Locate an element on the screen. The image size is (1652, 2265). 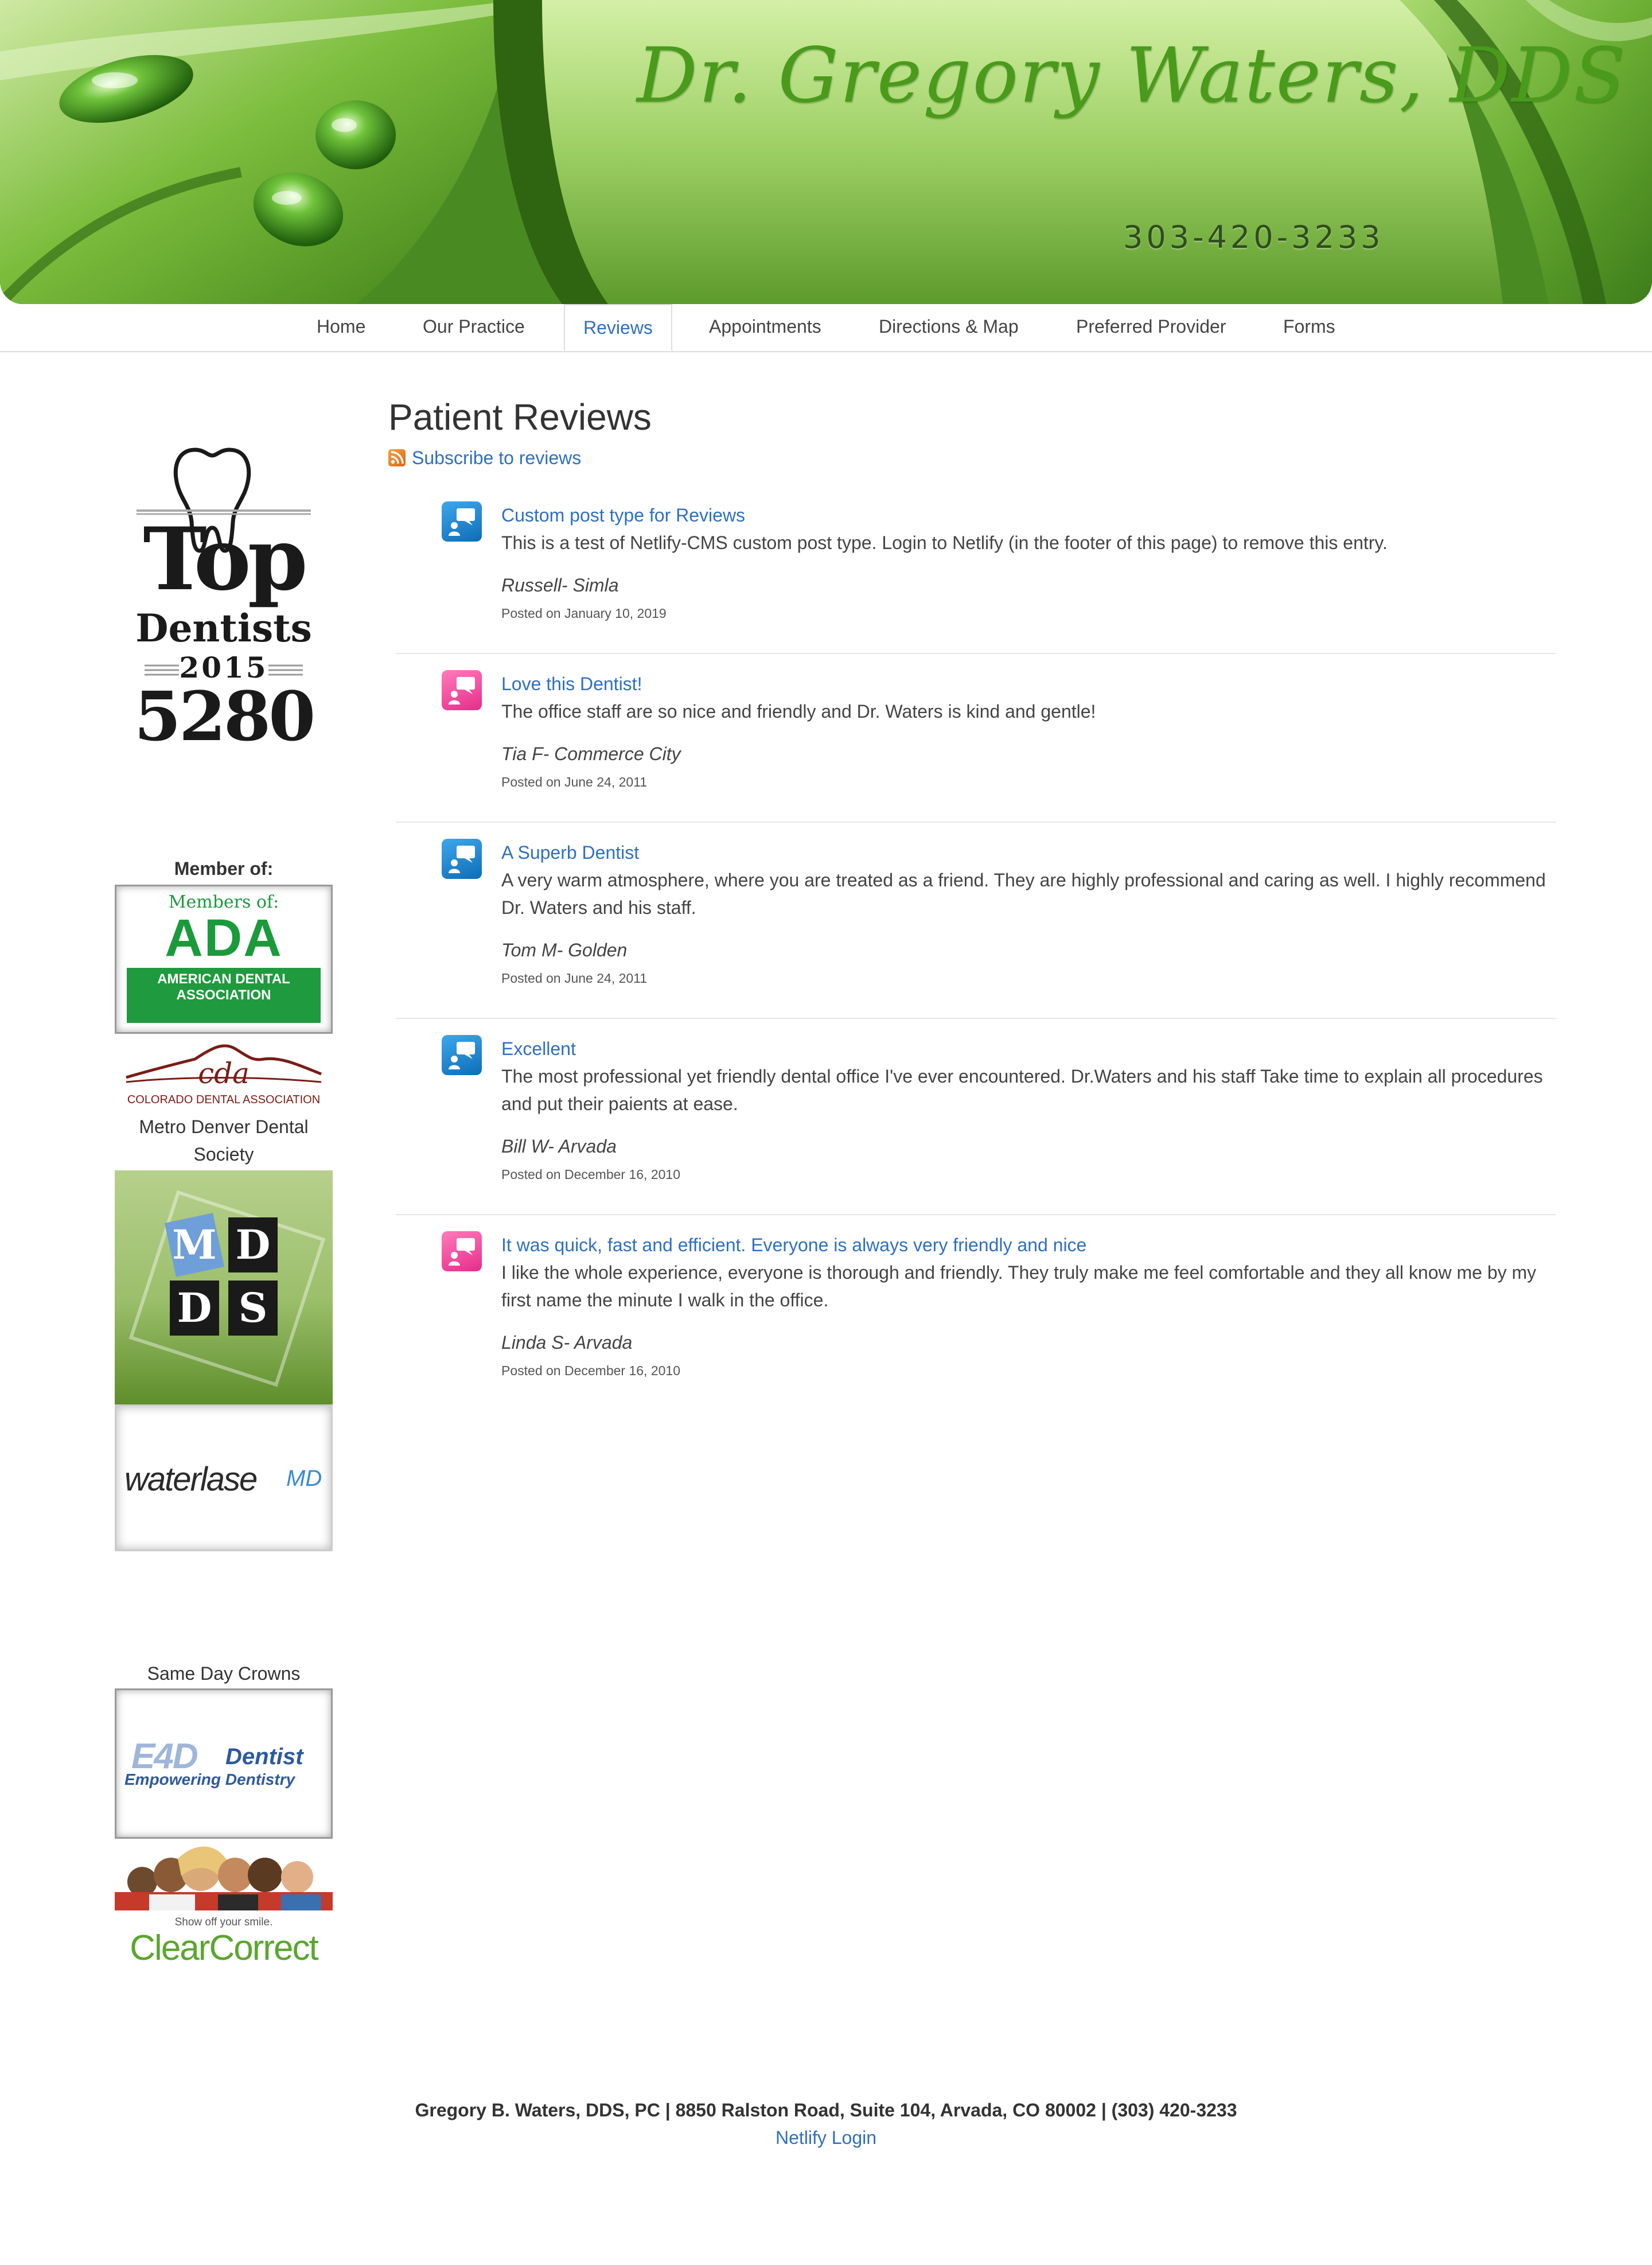
ada-line4: ASSOCIATION is located at coordinates (223, 995).